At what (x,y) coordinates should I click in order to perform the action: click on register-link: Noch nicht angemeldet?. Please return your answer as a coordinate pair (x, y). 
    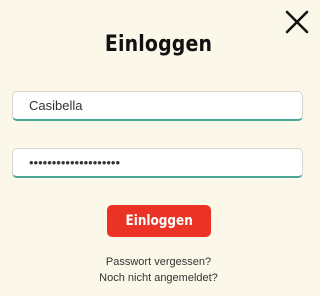
    Looking at the image, I should click on (158, 278).